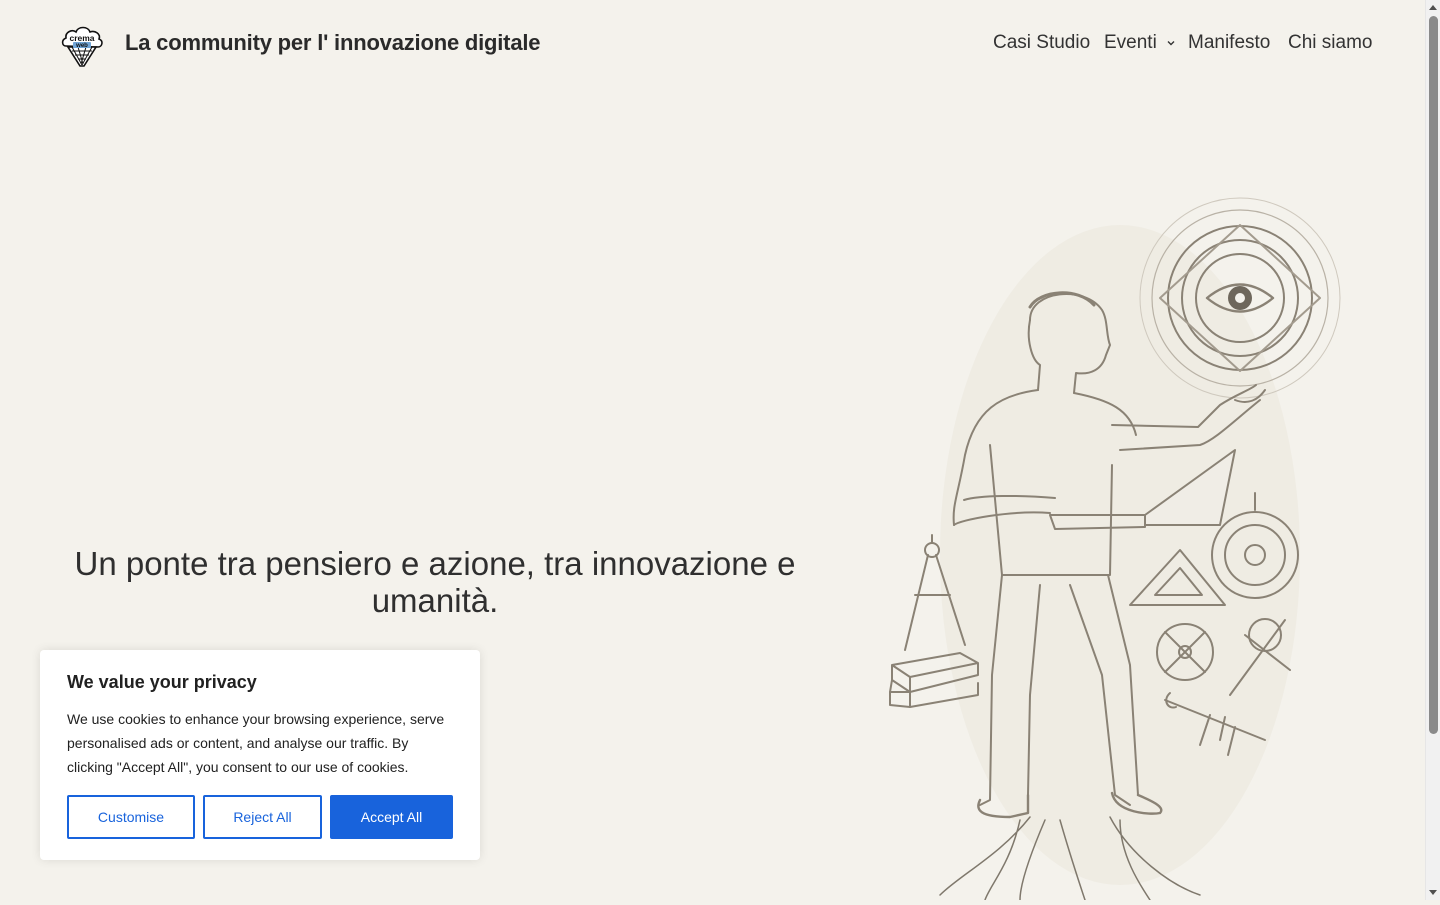 The image size is (1440, 905). Describe the element at coordinates (1171, 43) in the screenshot. I see `chevron-down-icon` at that location.